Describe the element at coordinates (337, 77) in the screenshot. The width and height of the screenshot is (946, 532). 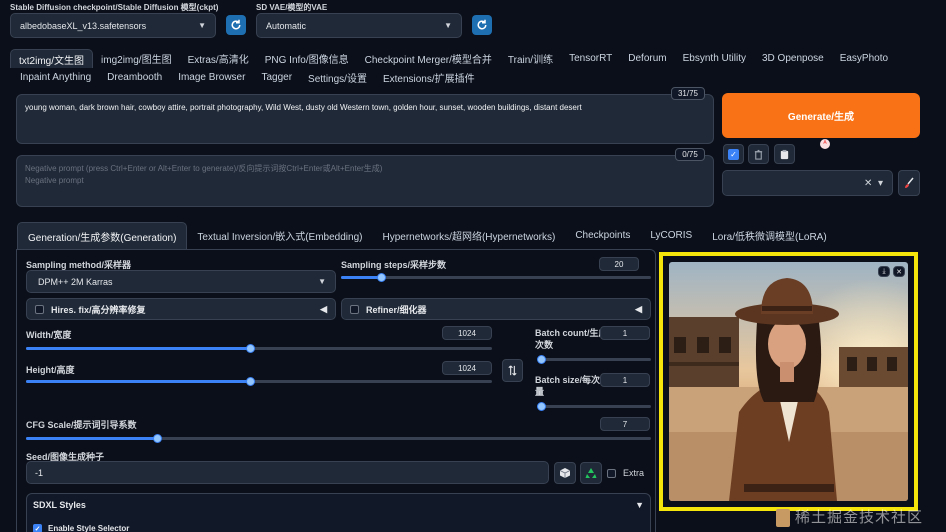
I see `tab-settings: Settings/设置` at that location.